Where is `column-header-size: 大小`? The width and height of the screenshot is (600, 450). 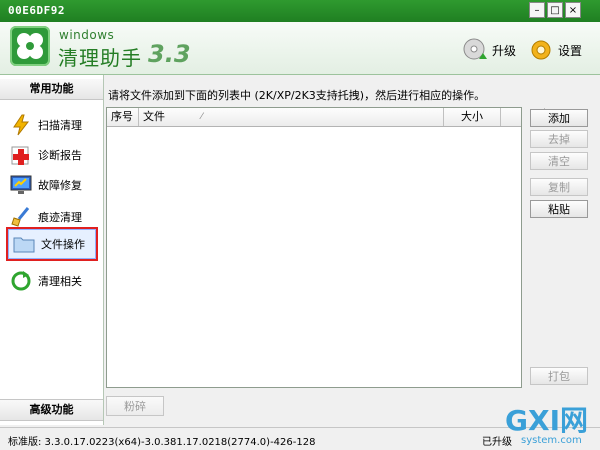
column-header-size: 大小 is located at coordinates (472, 117).